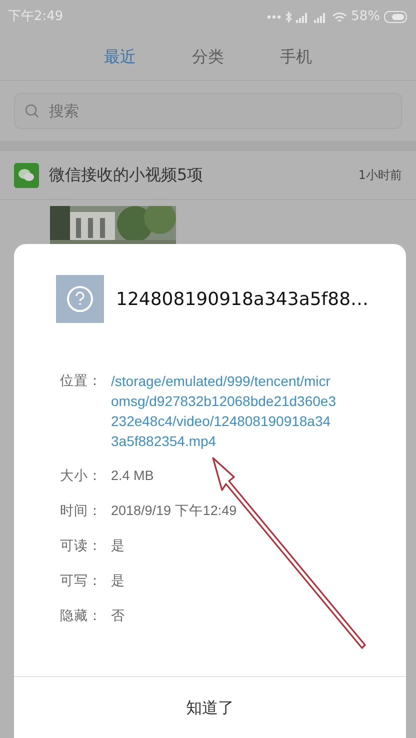  What do you see at coordinates (26, 175) in the screenshot?
I see `chat-app-icon` at bounding box center [26, 175].